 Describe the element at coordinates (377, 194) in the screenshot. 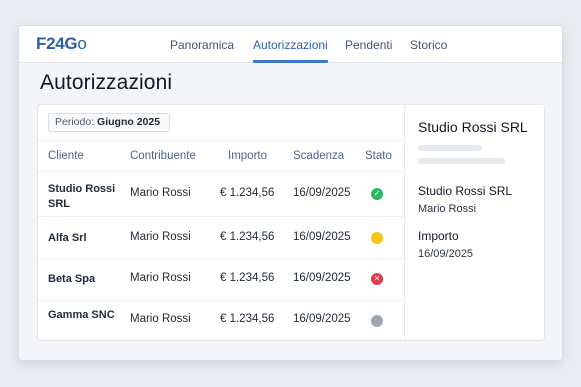

I see `check-icon: ✓` at that location.